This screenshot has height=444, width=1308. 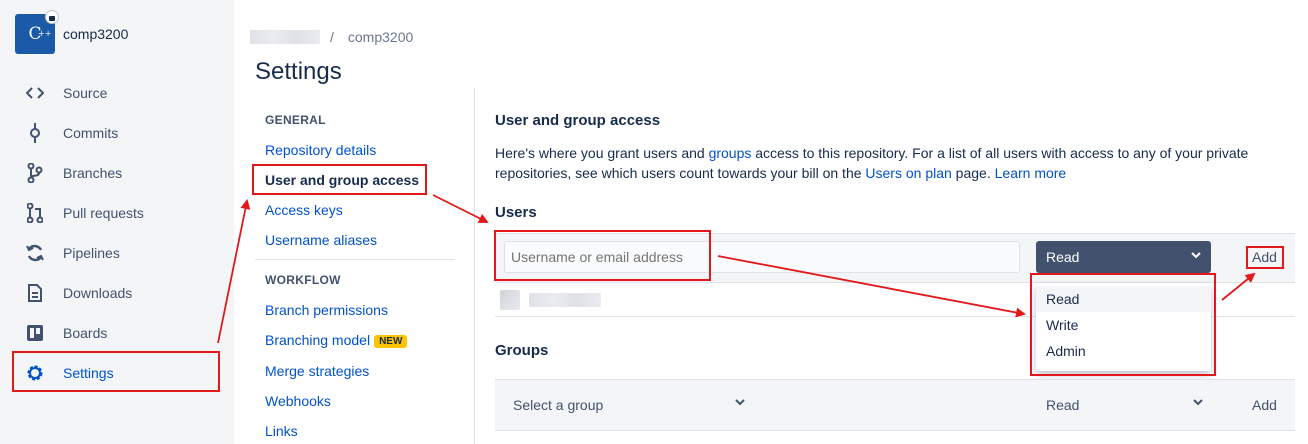 I want to click on sidebar-item-downloads: Downloads, so click(x=117, y=293).